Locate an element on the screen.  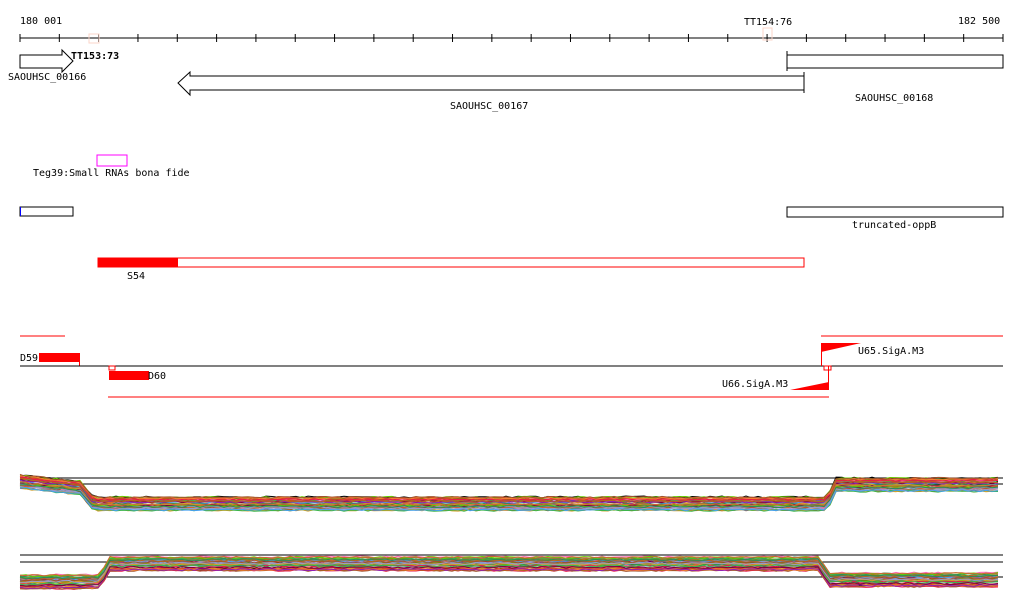
d60-label: D60 is located at coordinates (157, 376).